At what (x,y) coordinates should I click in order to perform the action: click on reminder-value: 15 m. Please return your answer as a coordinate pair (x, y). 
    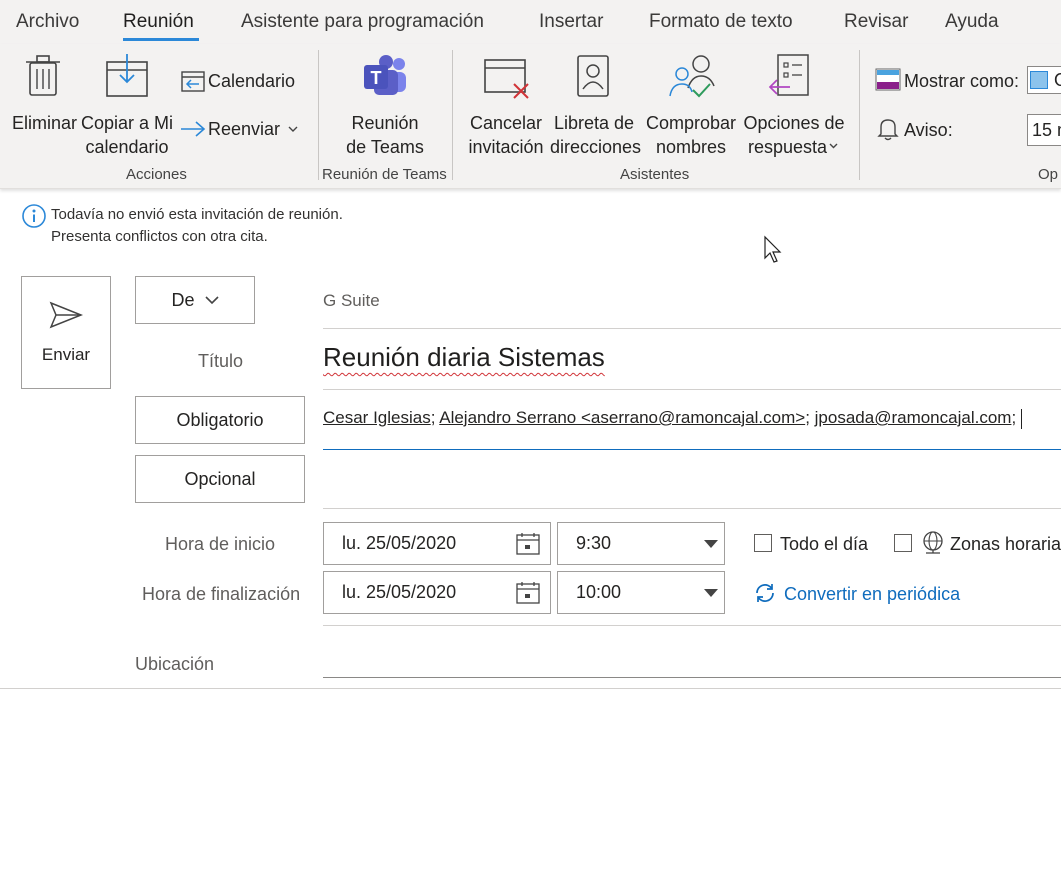
    Looking at the image, I should click on (1046, 130).